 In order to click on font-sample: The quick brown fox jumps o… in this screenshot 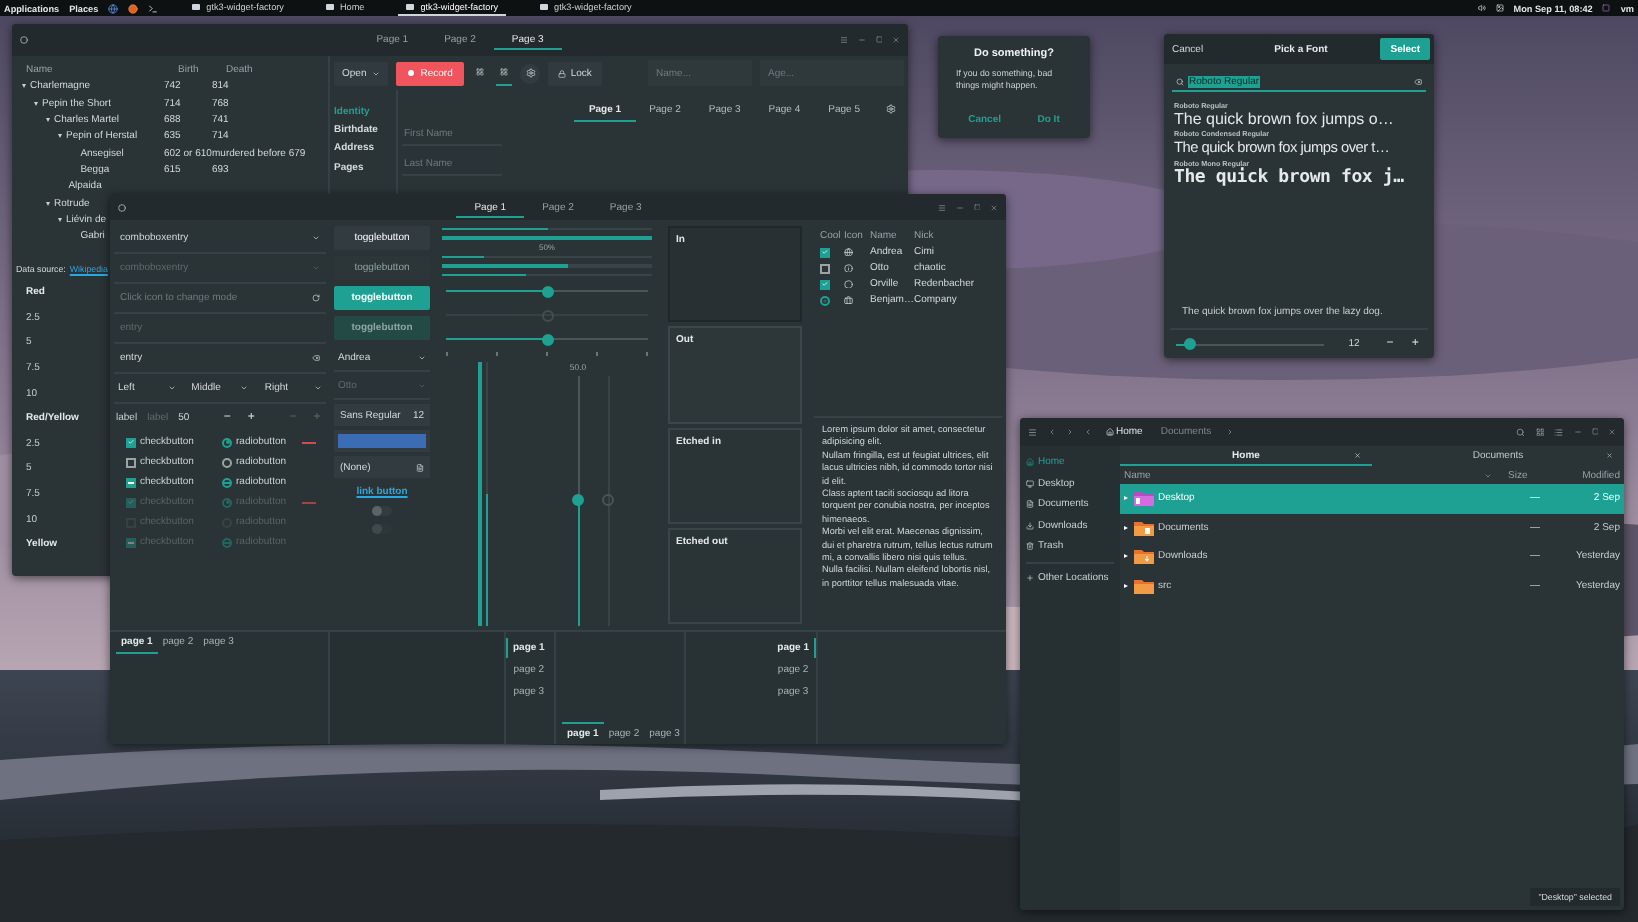, I will do `click(1299, 118)`.